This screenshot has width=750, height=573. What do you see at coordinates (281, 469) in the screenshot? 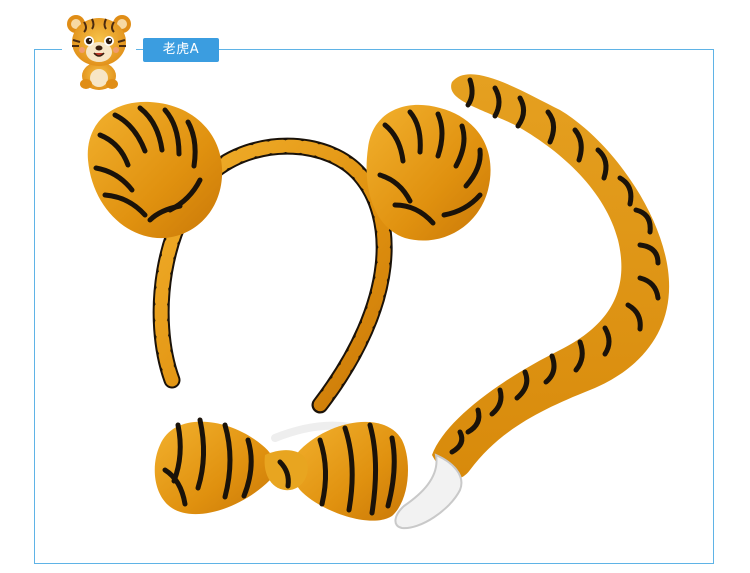
I see `tiger-bow-tie` at bounding box center [281, 469].